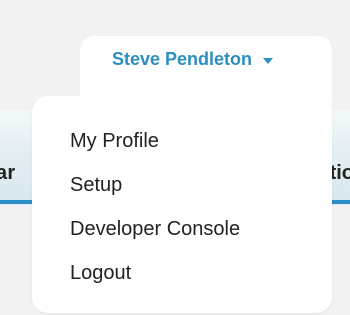 Image resolution: width=350 pixels, height=315 pixels. What do you see at coordinates (268, 60) in the screenshot?
I see `caret-down-icon` at bounding box center [268, 60].